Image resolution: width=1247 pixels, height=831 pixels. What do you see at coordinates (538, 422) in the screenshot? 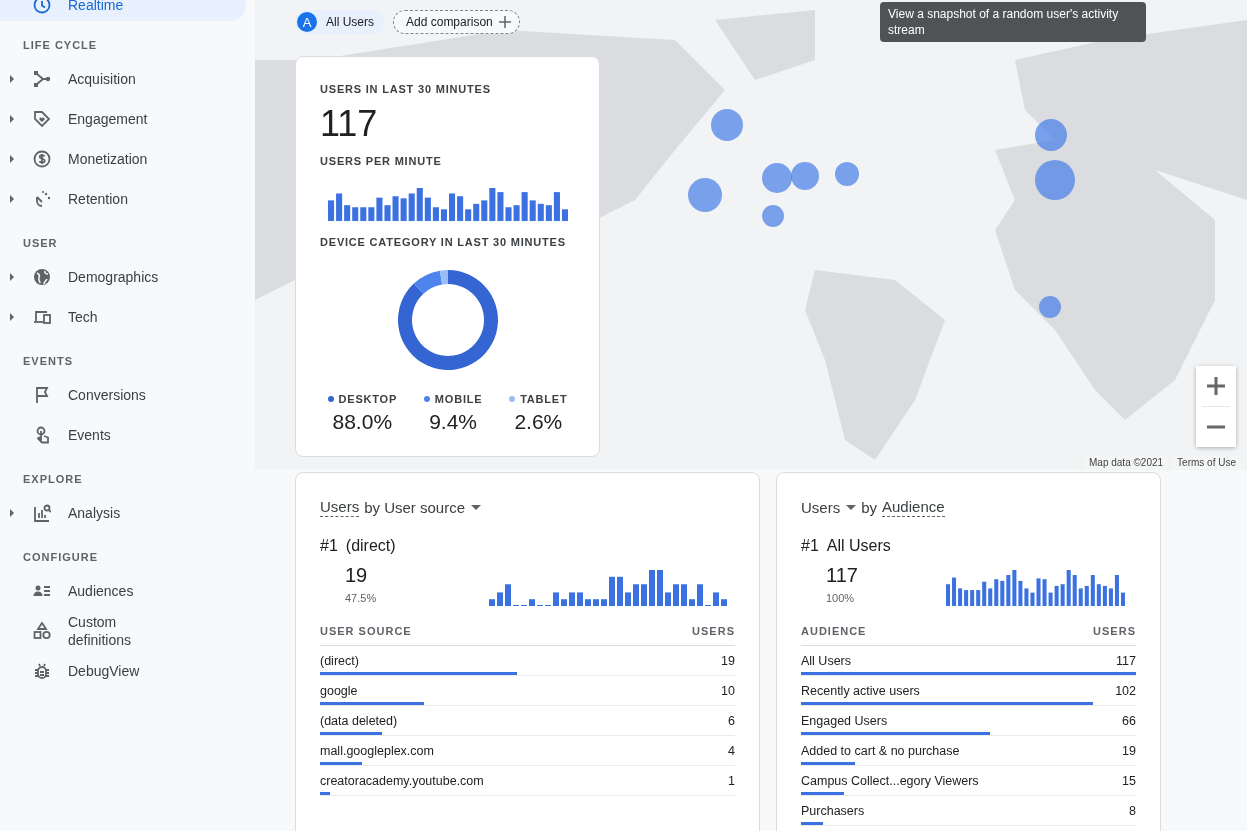
I see `legend-value: 2.6%` at bounding box center [538, 422].